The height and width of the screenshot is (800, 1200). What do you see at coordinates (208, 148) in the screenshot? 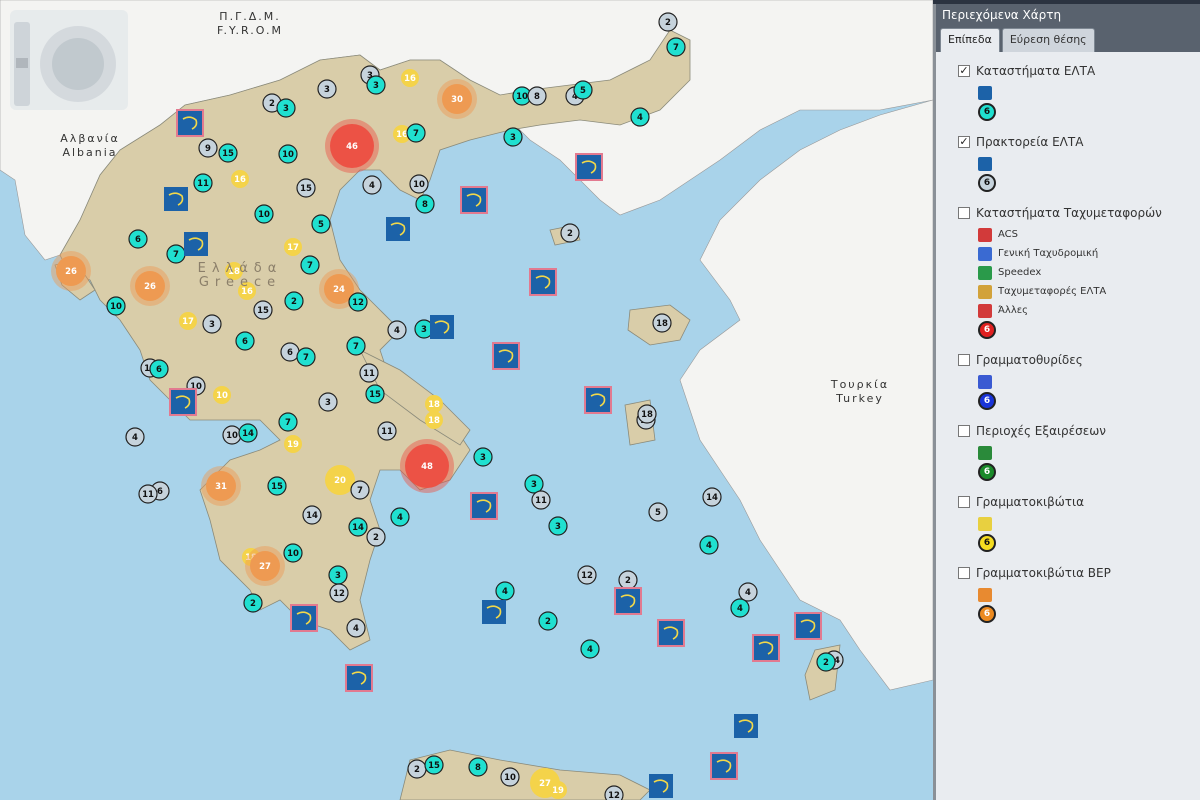
I see `cluster-marker: 9` at bounding box center [208, 148].